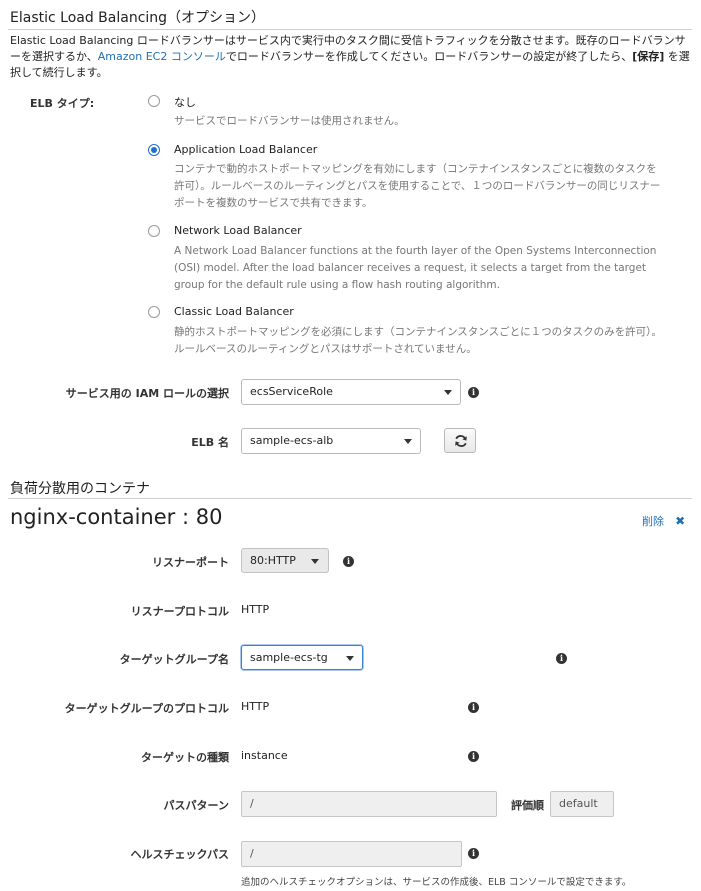 The width and height of the screenshot is (701, 891). What do you see at coordinates (369, 804) in the screenshot?
I see `path-pattern-input: /` at bounding box center [369, 804].